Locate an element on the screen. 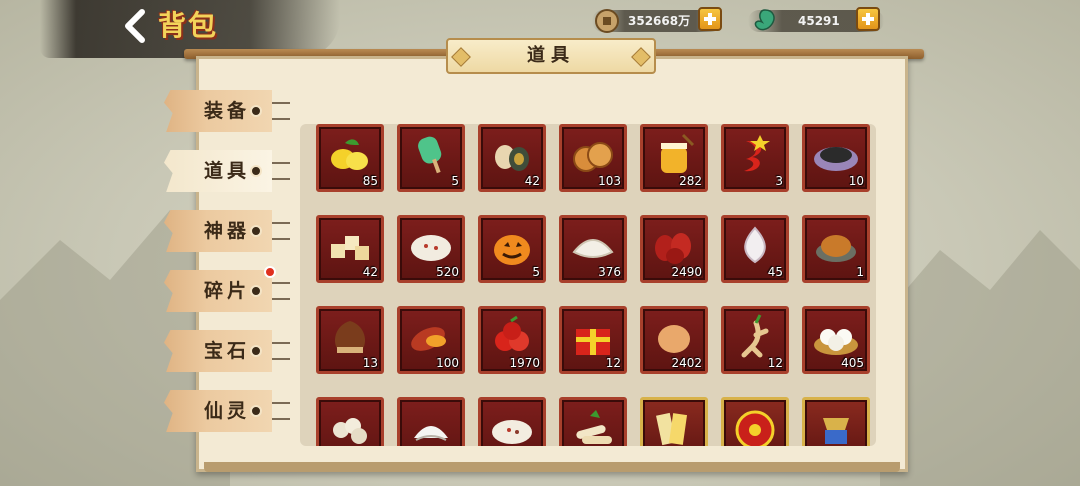 This screenshot has height=486, width=1080. back-arrow-icon is located at coordinates (136, 26).